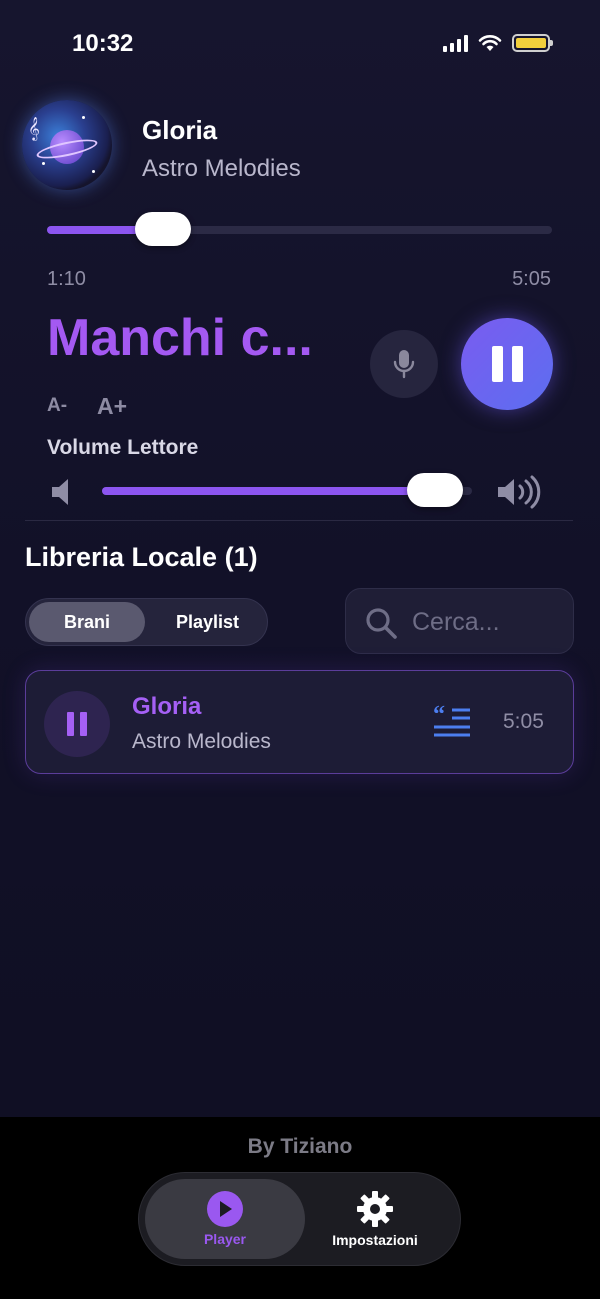 The image size is (600, 1299). Describe the element at coordinates (146, 622) in the screenshot. I see `library-tabs: Brani Playlist` at that location.